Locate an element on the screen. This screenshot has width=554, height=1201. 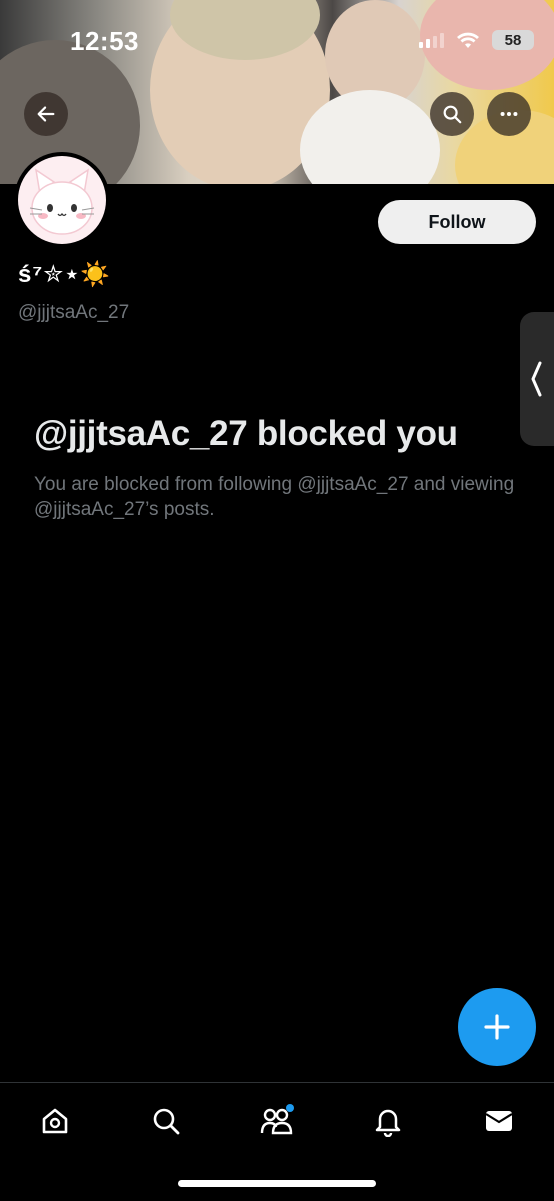
follow-button: Follow is located at coordinates (457, 222).